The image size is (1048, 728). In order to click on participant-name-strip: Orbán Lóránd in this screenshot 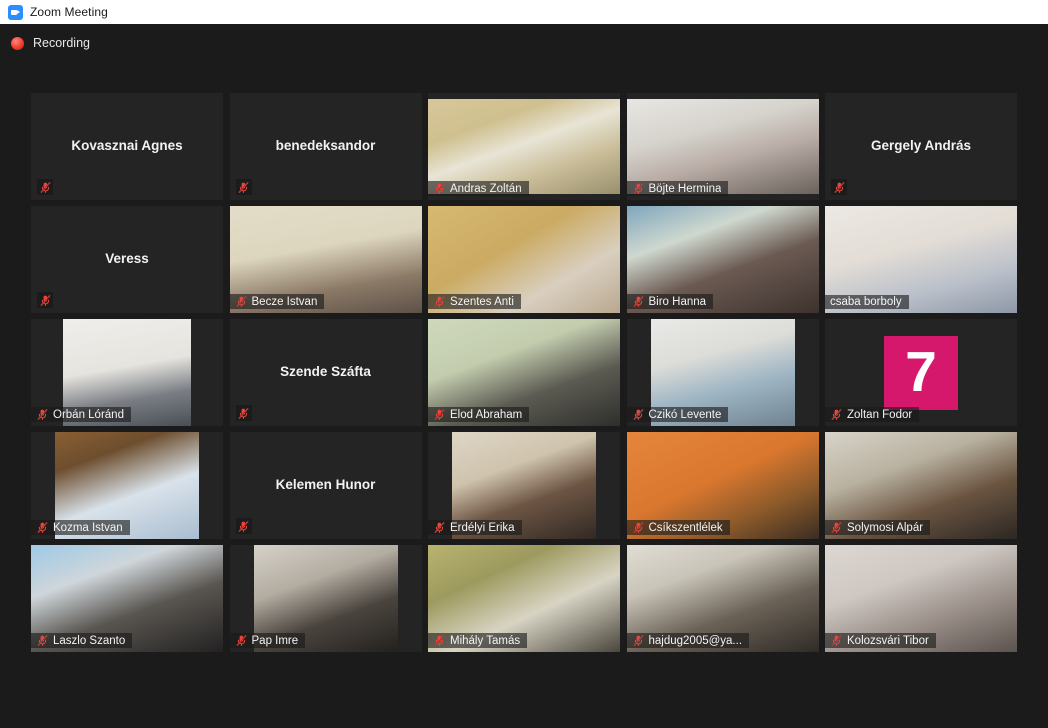, I will do `click(81, 414)`.